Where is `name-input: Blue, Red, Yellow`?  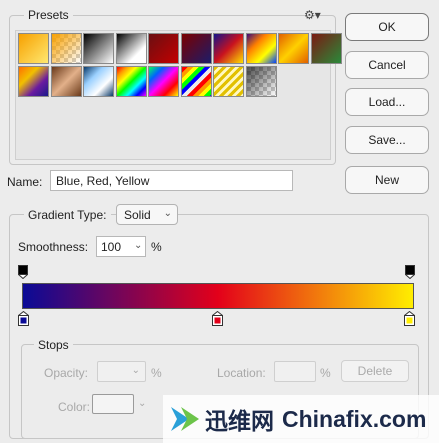 name-input: Blue, Red, Yellow is located at coordinates (171, 180).